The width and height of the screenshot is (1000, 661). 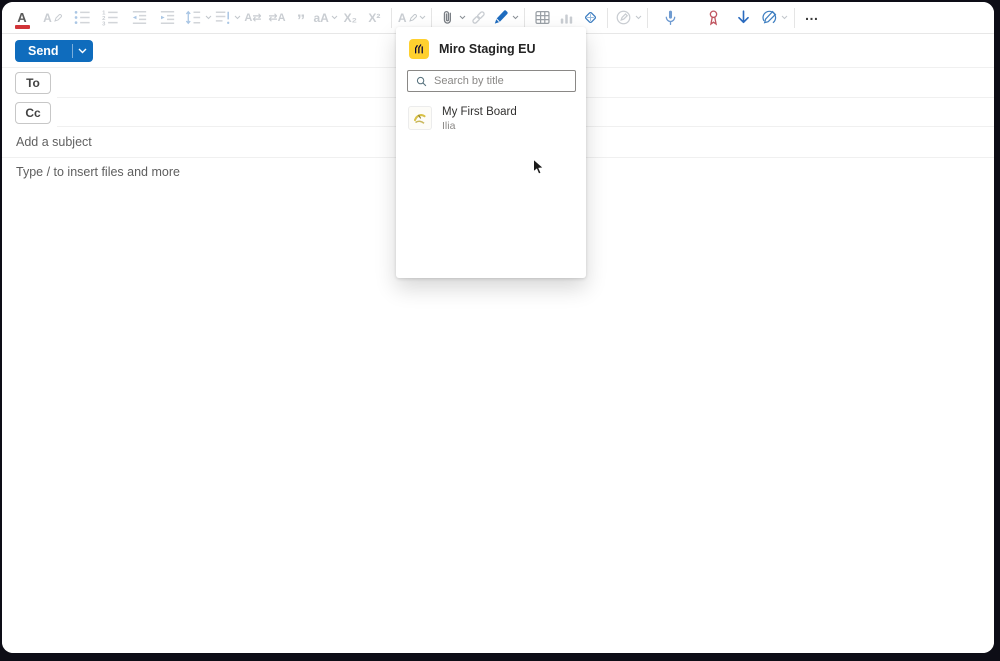 I want to click on line-spacing-button, so click(x=198, y=18).